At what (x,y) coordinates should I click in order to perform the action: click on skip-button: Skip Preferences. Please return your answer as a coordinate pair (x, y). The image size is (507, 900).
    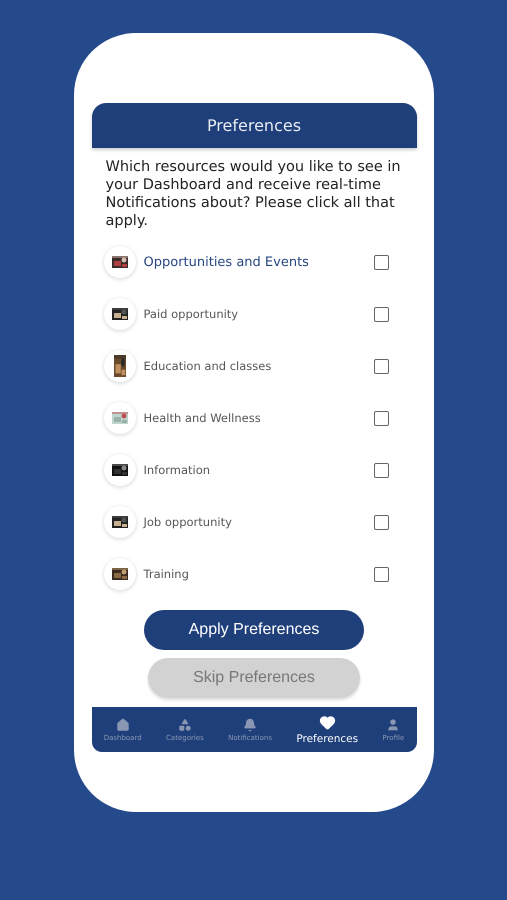
    Looking at the image, I should click on (254, 678).